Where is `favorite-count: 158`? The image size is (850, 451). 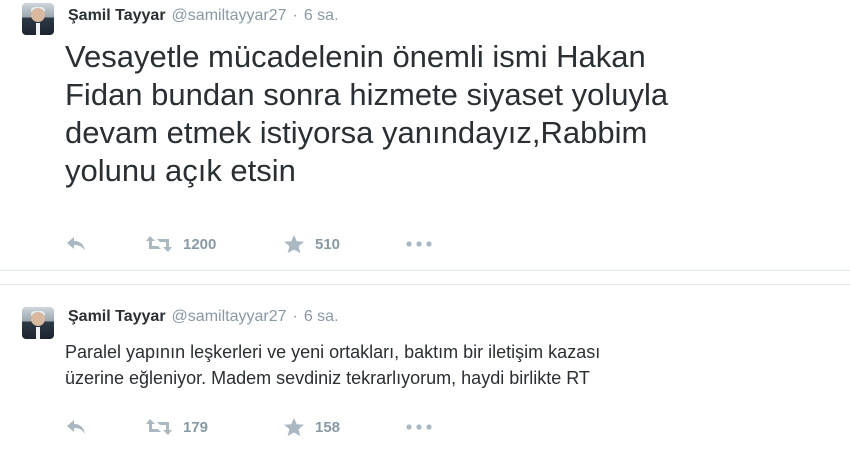 favorite-count: 158 is located at coordinates (328, 427).